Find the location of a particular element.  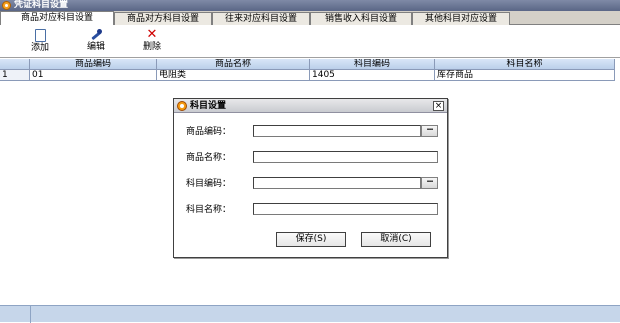

product-code-input is located at coordinates (337, 131).